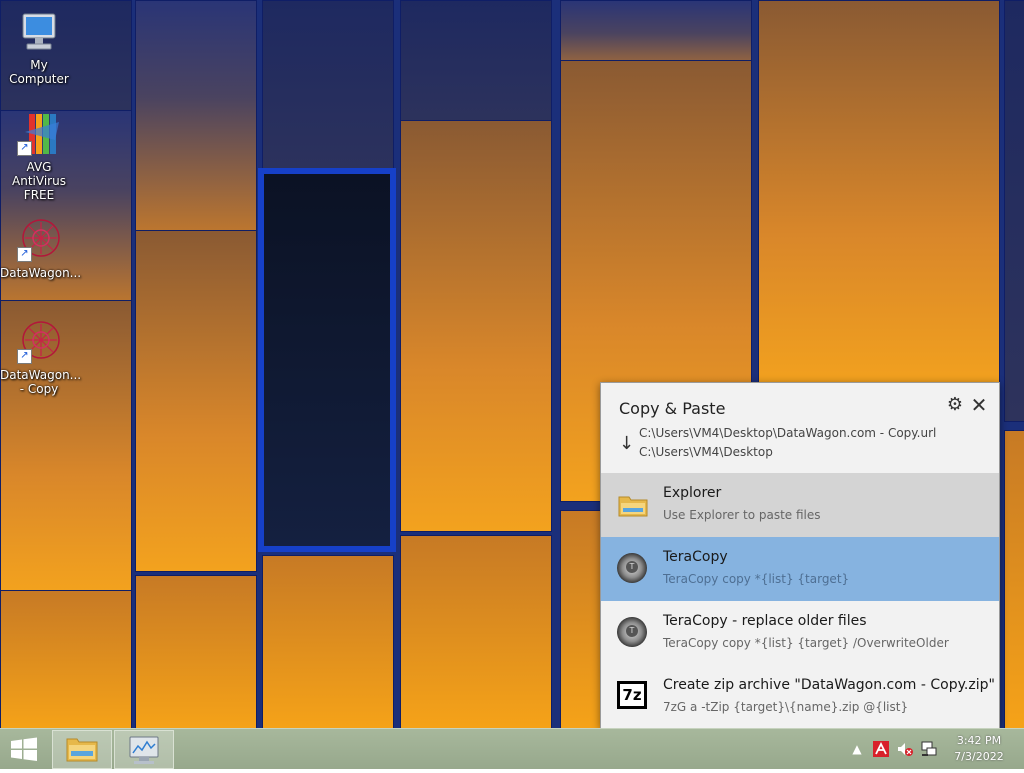 This screenshot has width=1024, height=773. Describe the element at coordinates (627, 443) in the screenshot. I see `arrow-down-icon: ↓` at that location.